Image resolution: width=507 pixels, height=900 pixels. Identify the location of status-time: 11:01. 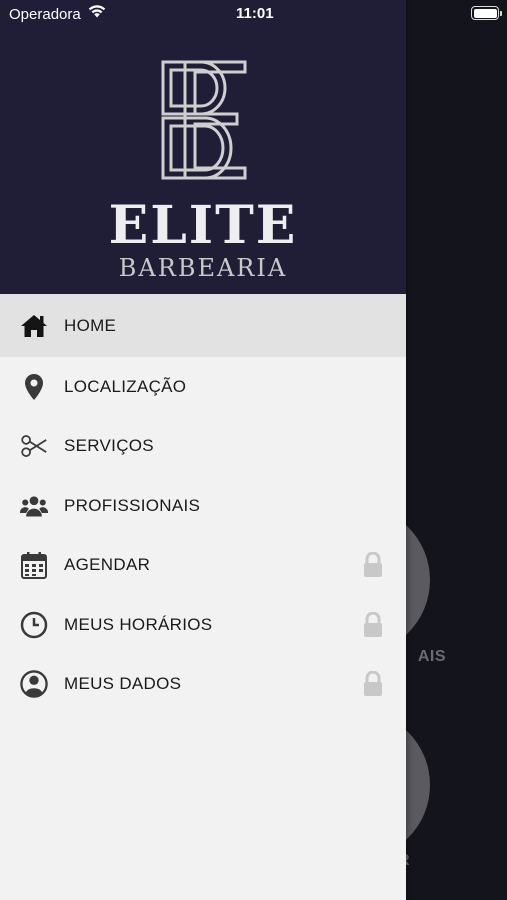
(255, 13).